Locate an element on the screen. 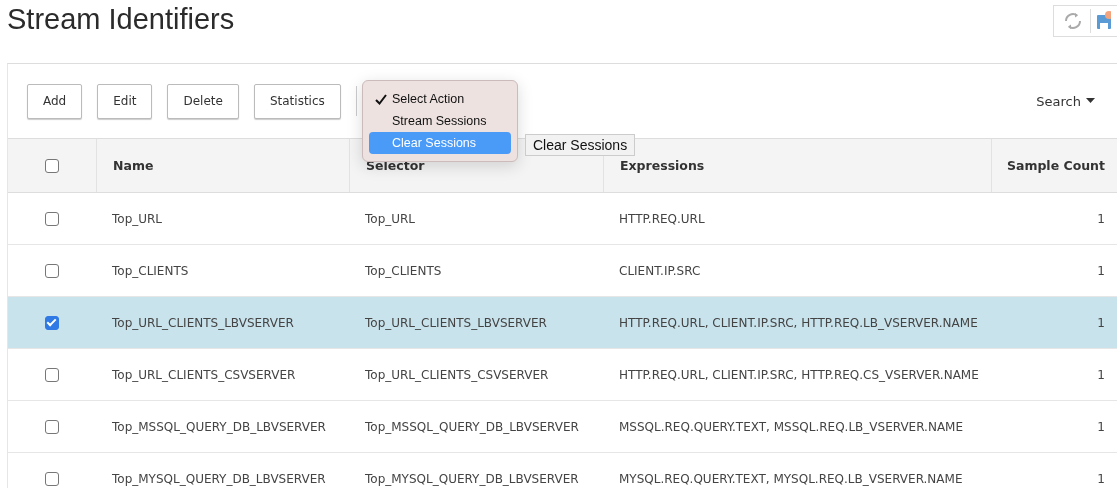 The width and height of the screenshot is (1117, 488). table-cell: HTTP.REQ.URL, CLIENT.IP.SRC, HTTP.REQ.CS_VSERVER.NAME is located at coordinates (799, 374).